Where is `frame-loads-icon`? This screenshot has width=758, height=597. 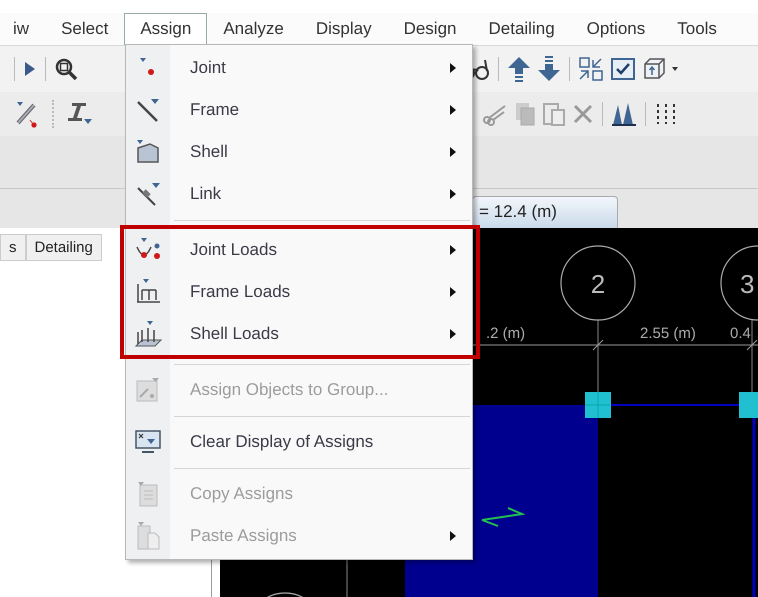 frame-loads-icon is located at coordinates (148, 292).